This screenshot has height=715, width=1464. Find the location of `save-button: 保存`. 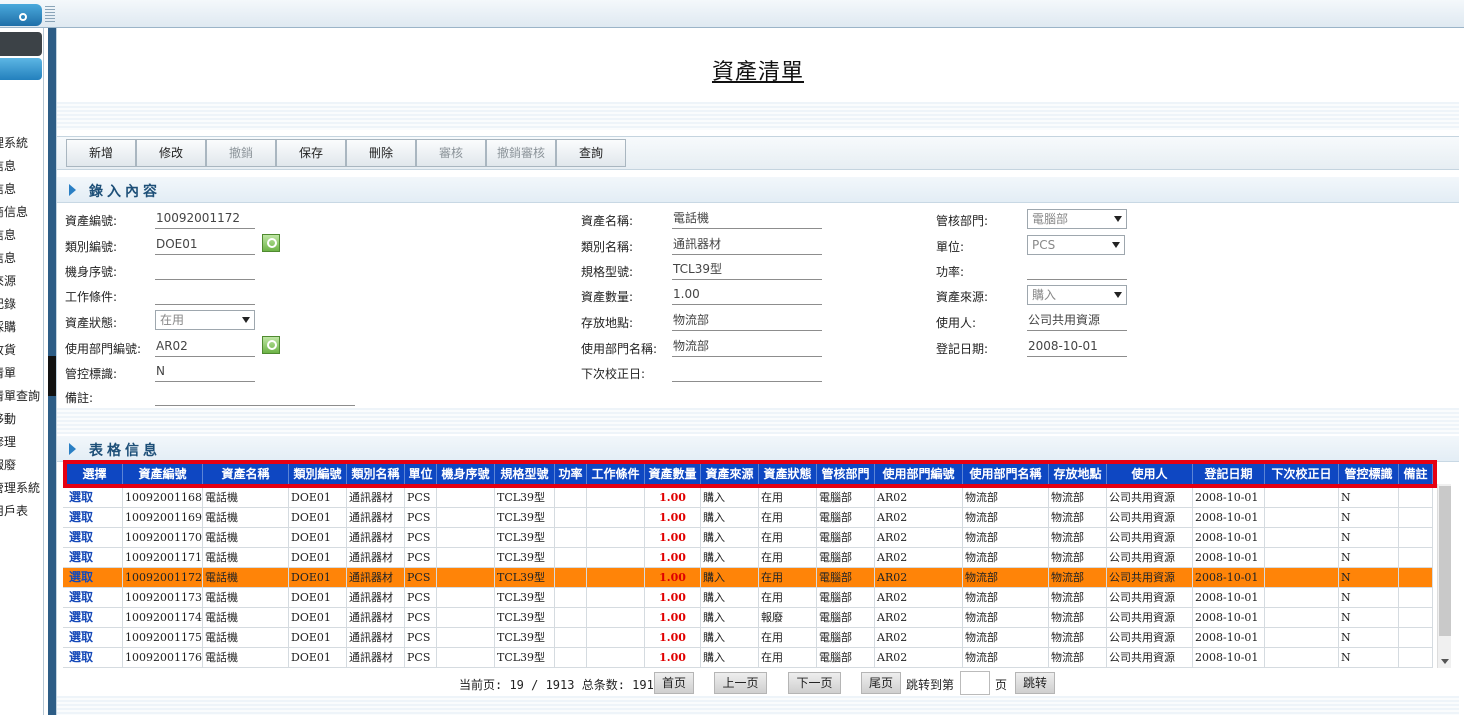

save-button: 保存 is located at coordinates (311, 153).